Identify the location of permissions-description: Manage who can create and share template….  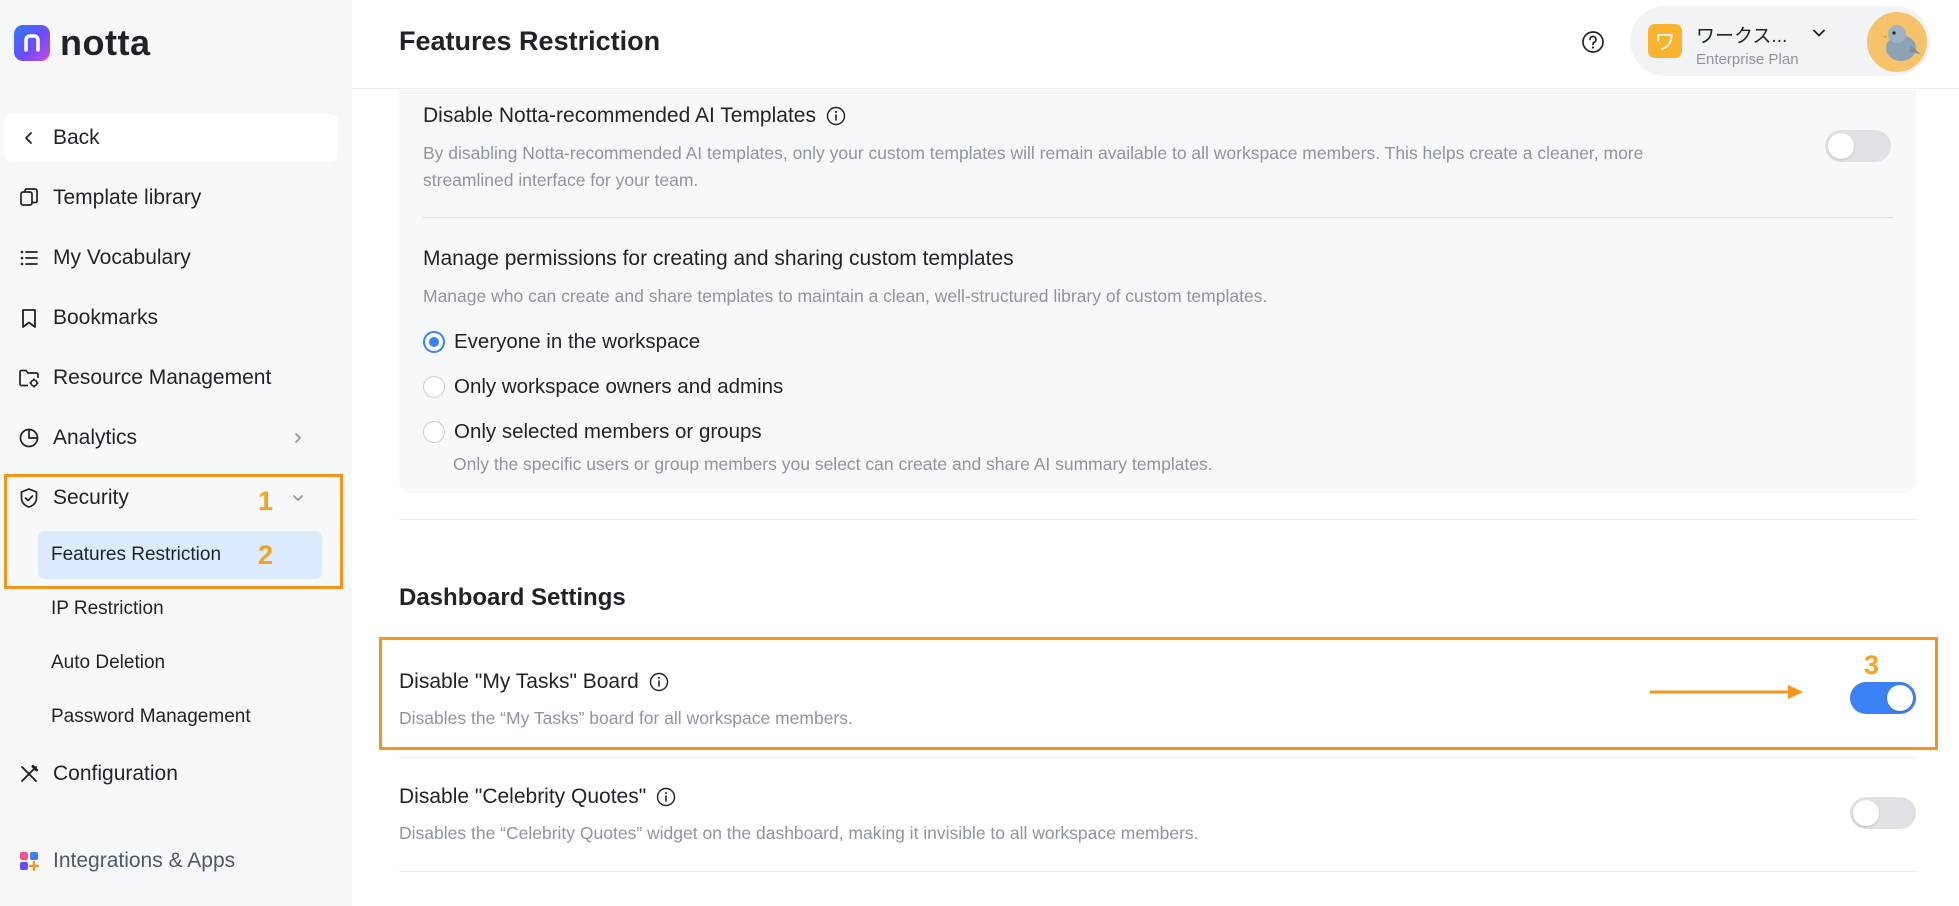
(845, 296).